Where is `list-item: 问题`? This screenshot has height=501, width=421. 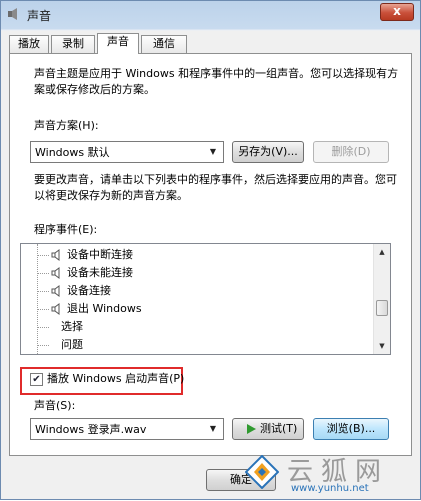 list-item: 问题 is located at coordinates (202, 345).